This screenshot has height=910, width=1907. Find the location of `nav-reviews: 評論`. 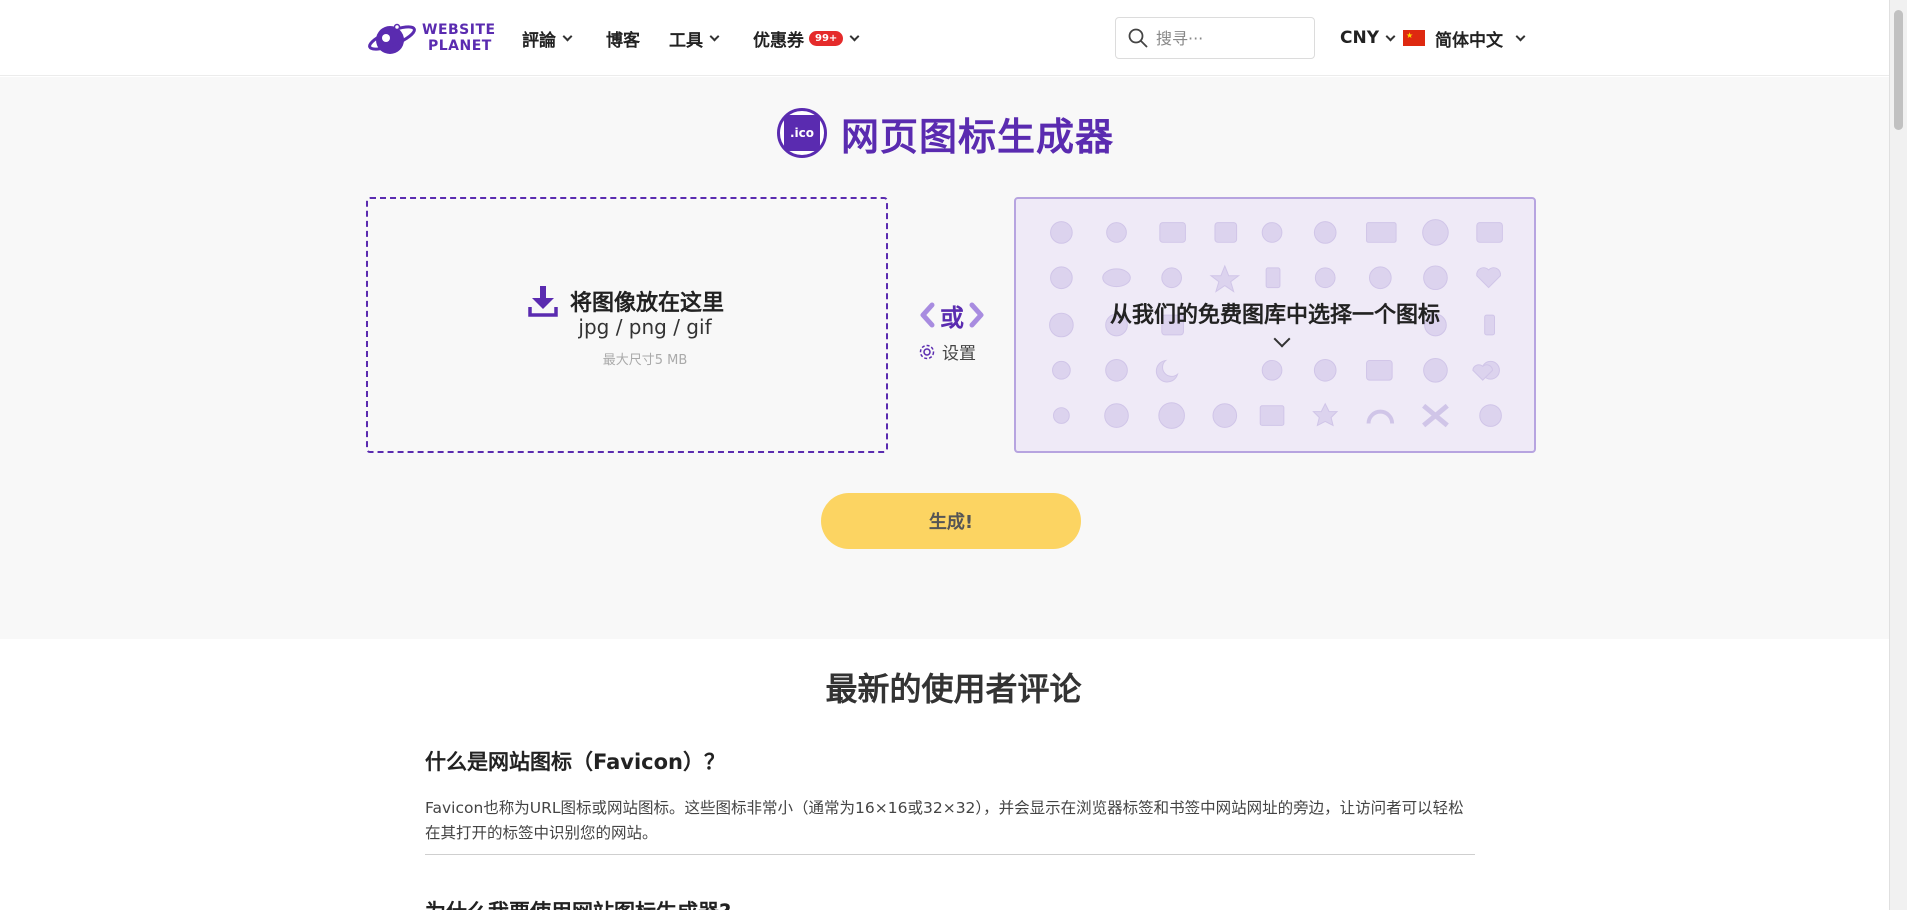

nav-reviews: 評論 is located at coordinates (547, 38).